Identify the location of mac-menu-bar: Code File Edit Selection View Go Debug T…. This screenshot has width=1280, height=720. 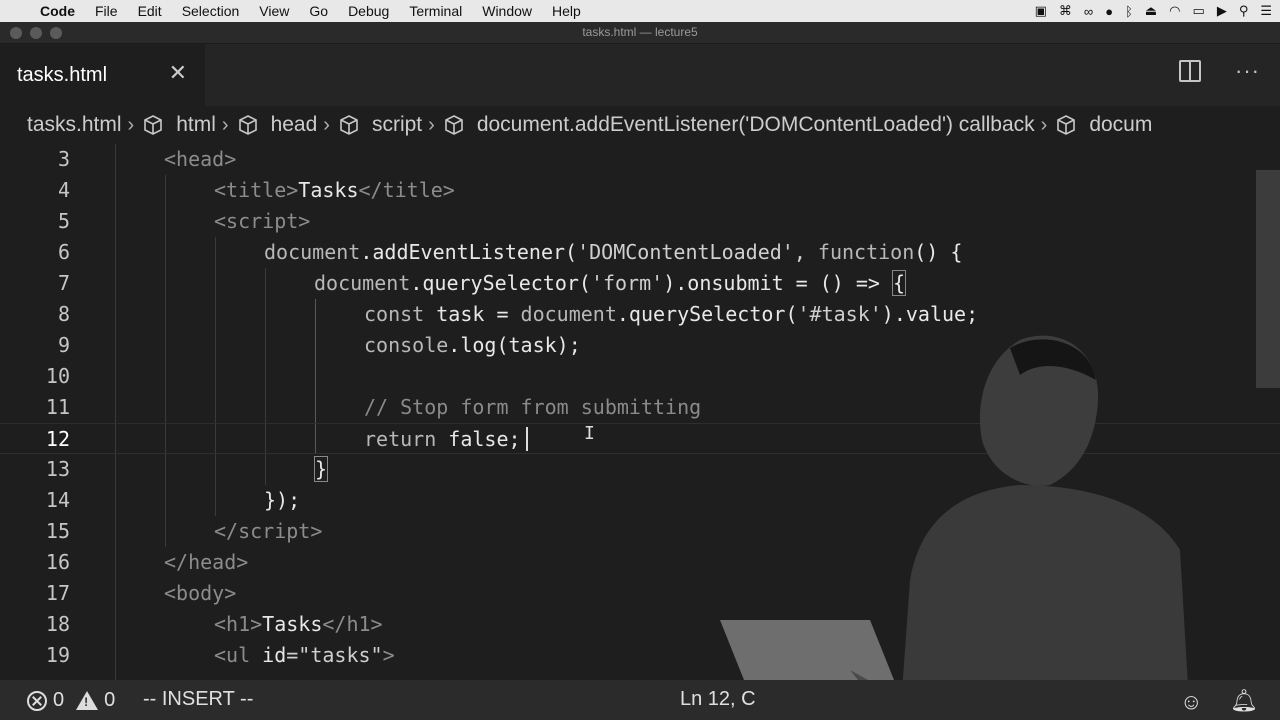
(640, 11).